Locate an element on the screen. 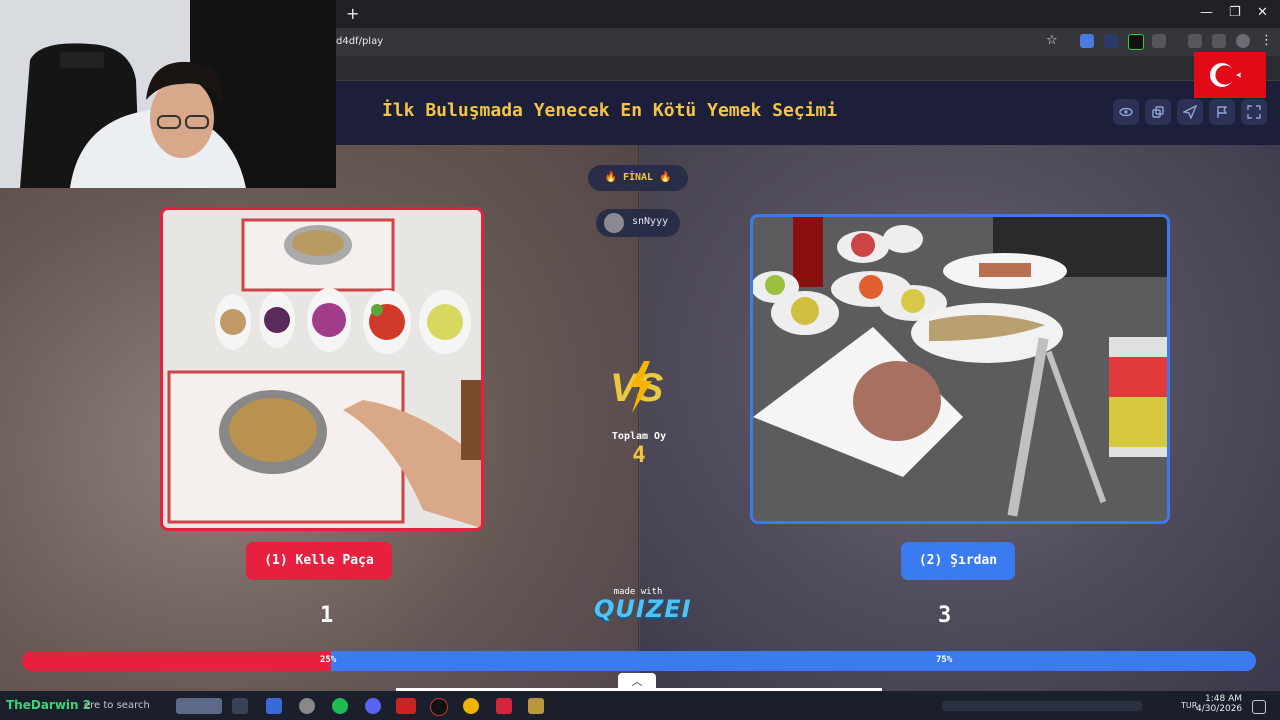 The image size is (1280, 720). extension-icon is located at coordinates (1111, 41).